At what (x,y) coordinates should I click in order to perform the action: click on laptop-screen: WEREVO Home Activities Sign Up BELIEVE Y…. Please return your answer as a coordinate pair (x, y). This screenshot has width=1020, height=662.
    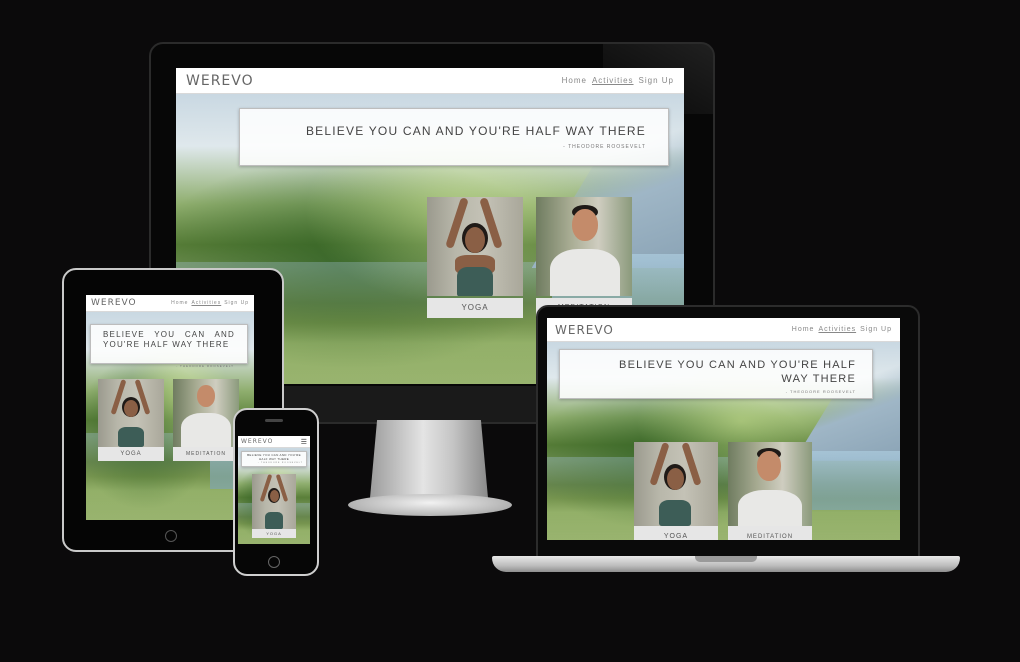
    Looking at the image, I should click on (723, 429).